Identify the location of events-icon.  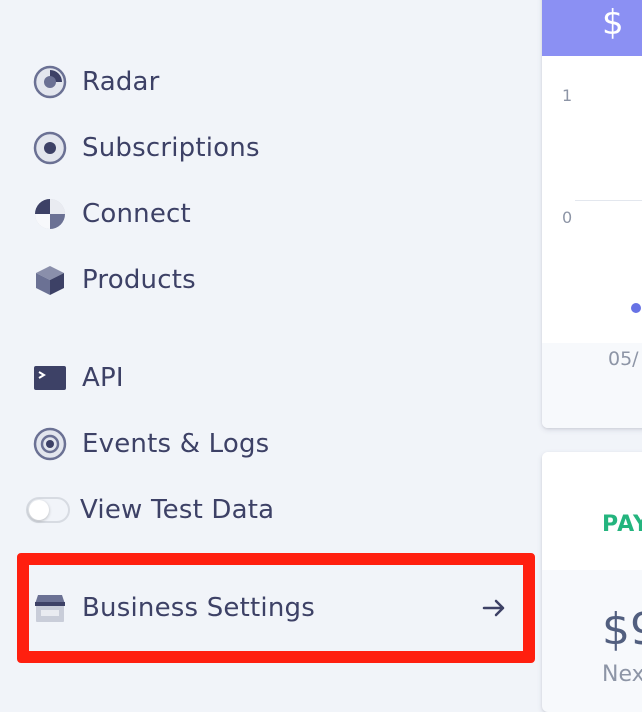
(50, 444).